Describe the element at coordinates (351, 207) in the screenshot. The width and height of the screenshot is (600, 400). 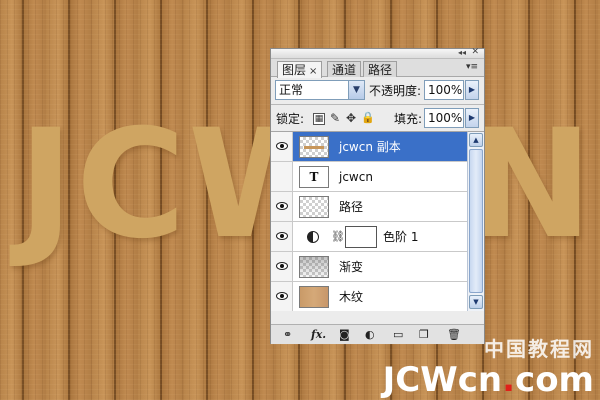
I see `layer-name: 路径` at that location.